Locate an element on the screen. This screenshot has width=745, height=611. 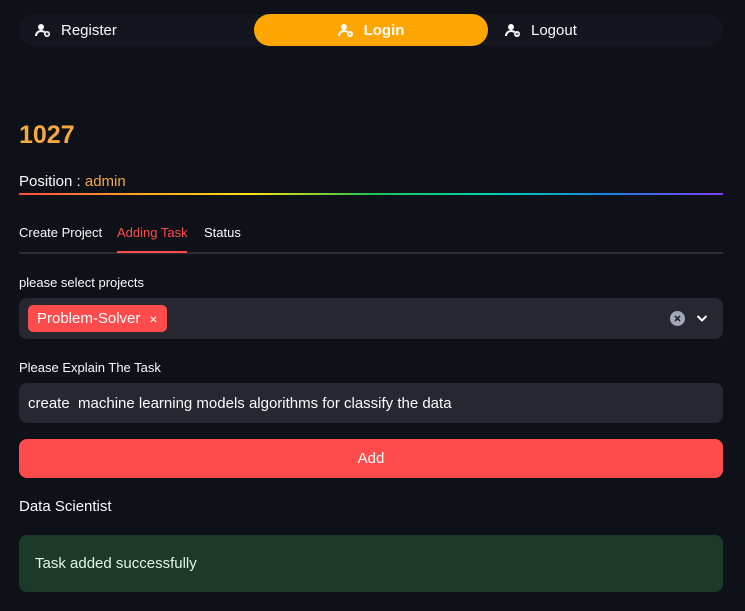
rainbow-divider is located at coordinates (371, 194).